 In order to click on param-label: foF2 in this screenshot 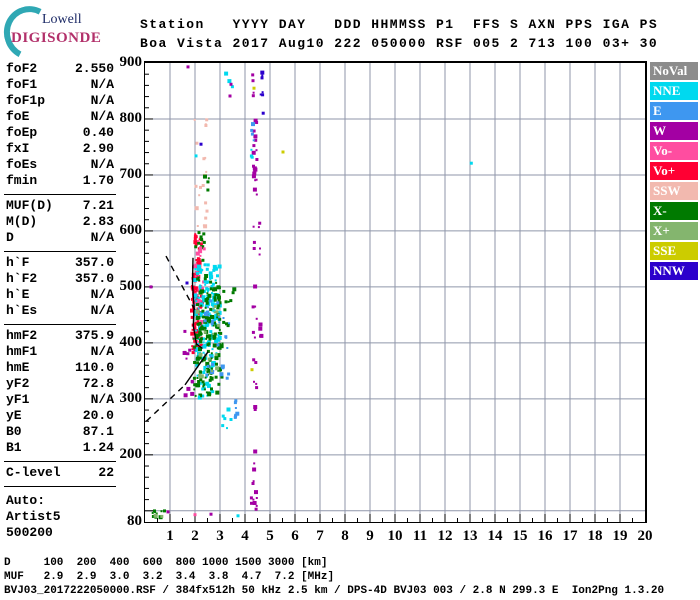, I will do `click(22, 68)`.